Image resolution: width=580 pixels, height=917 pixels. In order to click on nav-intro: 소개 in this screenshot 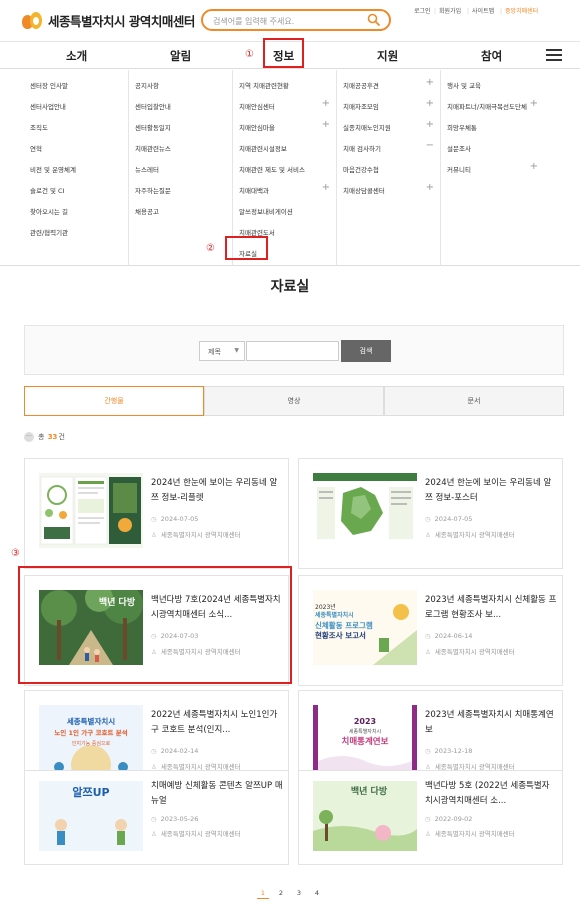, I will do `click(76, 56)`.